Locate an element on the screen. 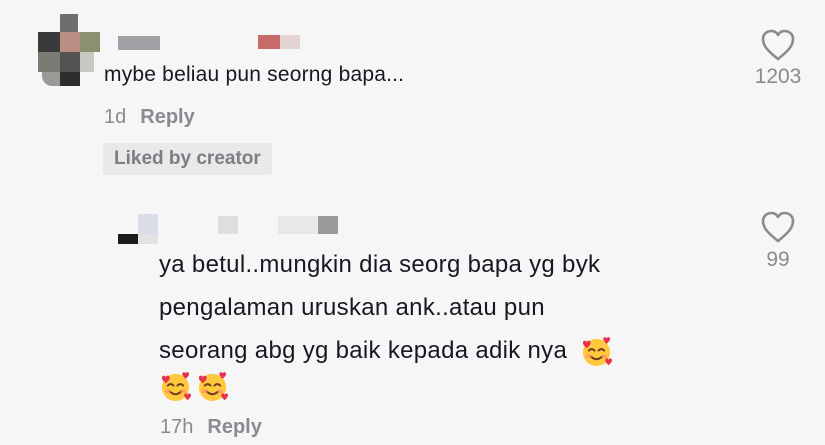  comment-meta: 1d Reply is located at coordinates (149, 117).